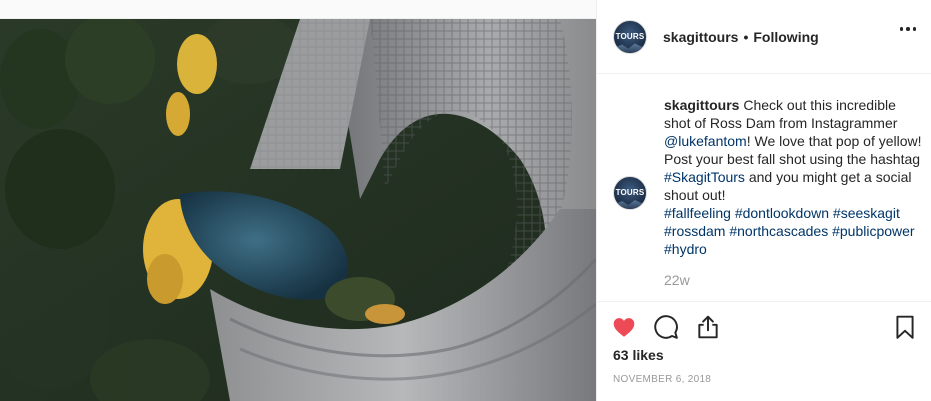 The width and height of the screenshot is (931, 401). What do you see at coordinates (697, 213) in the screenshot?
I see `hashtag-link: #fallfeeling` at bounding box center [697, 213].